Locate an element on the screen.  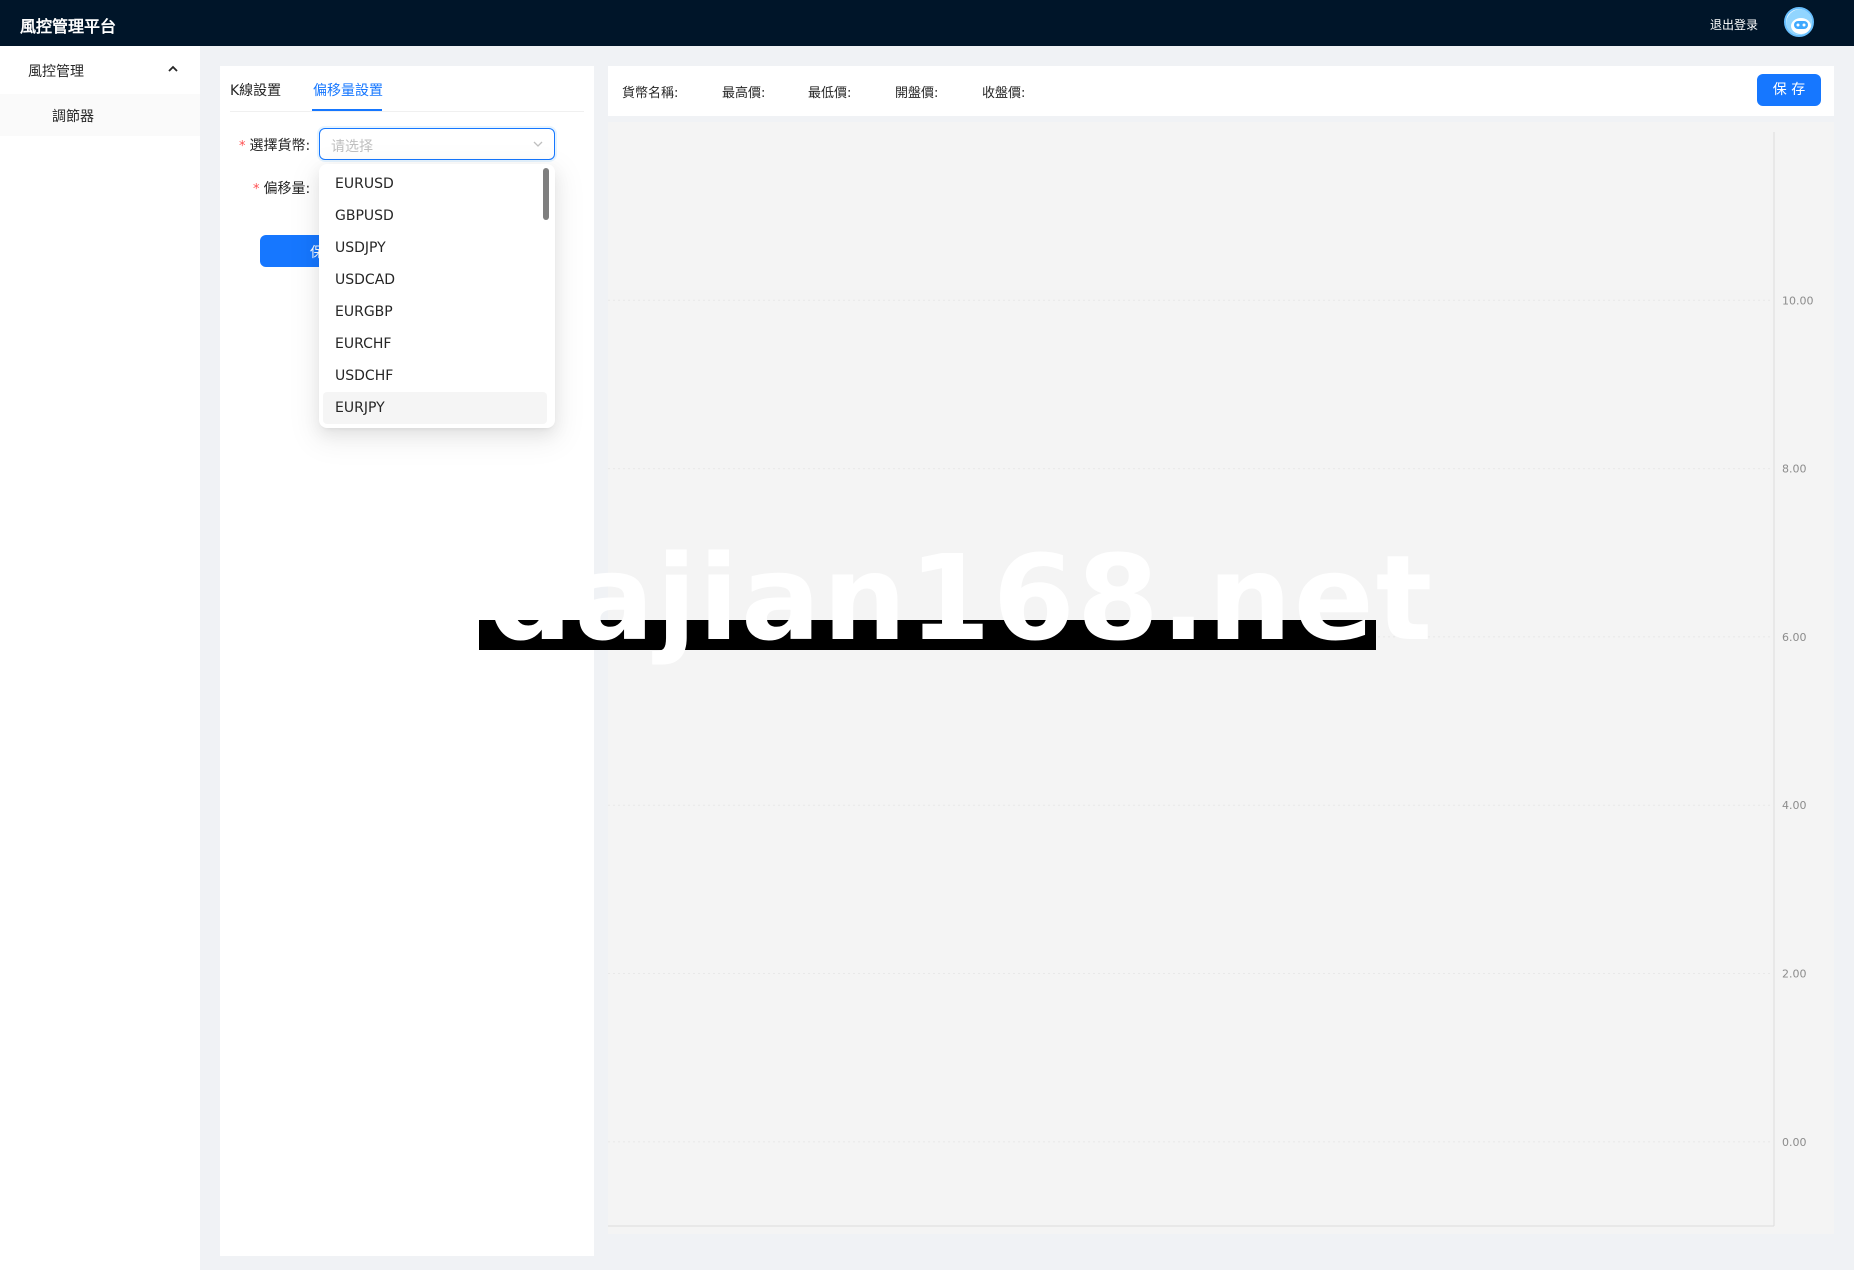
save-button: 保 存 is located at coordinates (1789, 90).